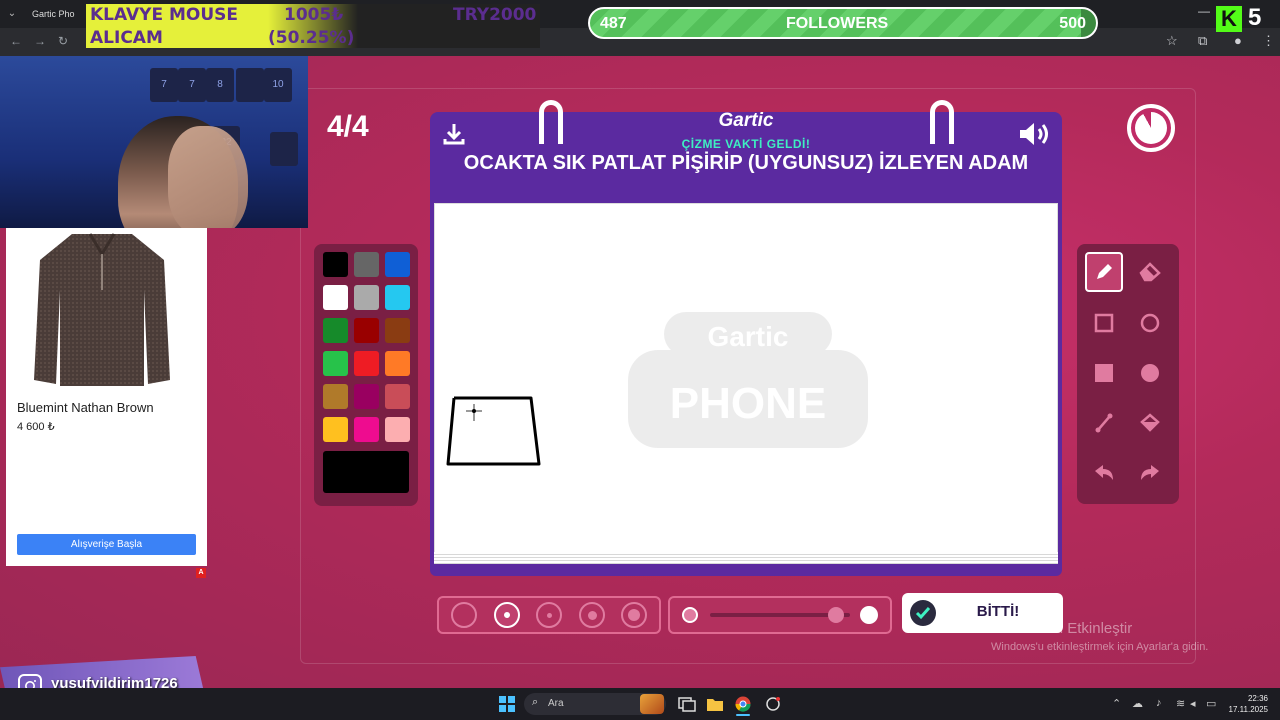 This screenshot has width=1280, height=720. Describe the element at coordinates (12, 14) in the screenshot. I see `tab-search-icon: ⌄` at that location.